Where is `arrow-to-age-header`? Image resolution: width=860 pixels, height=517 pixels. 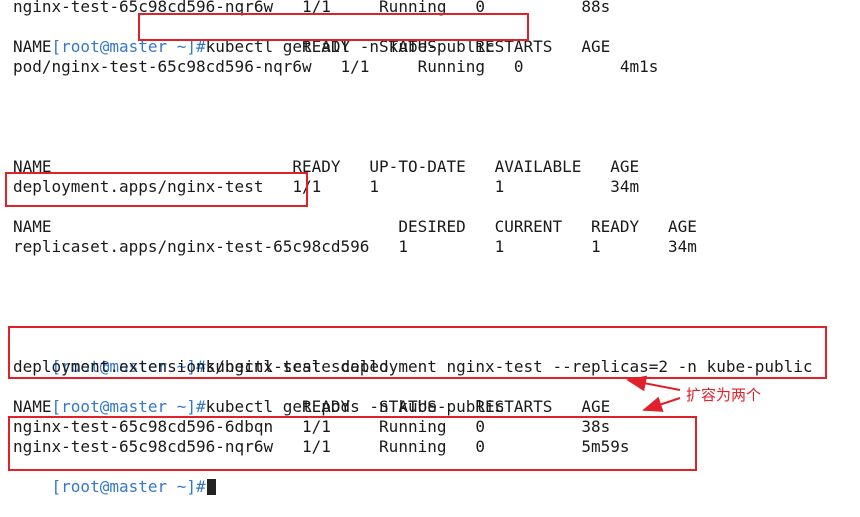 arrow-to-age-header is located at coordinates (661, 404).